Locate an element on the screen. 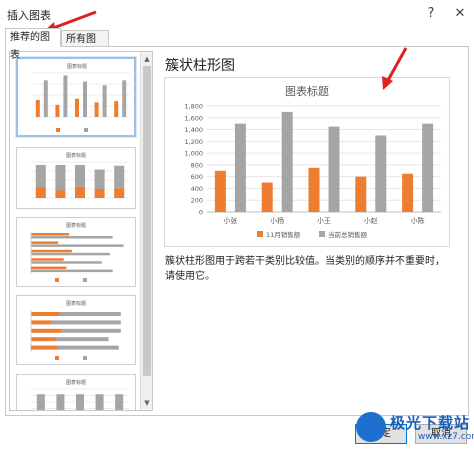 This screenshot has height=449, width=474. thumbnail-clustered-column: 图表标题 is located at coordinates (76, 97).